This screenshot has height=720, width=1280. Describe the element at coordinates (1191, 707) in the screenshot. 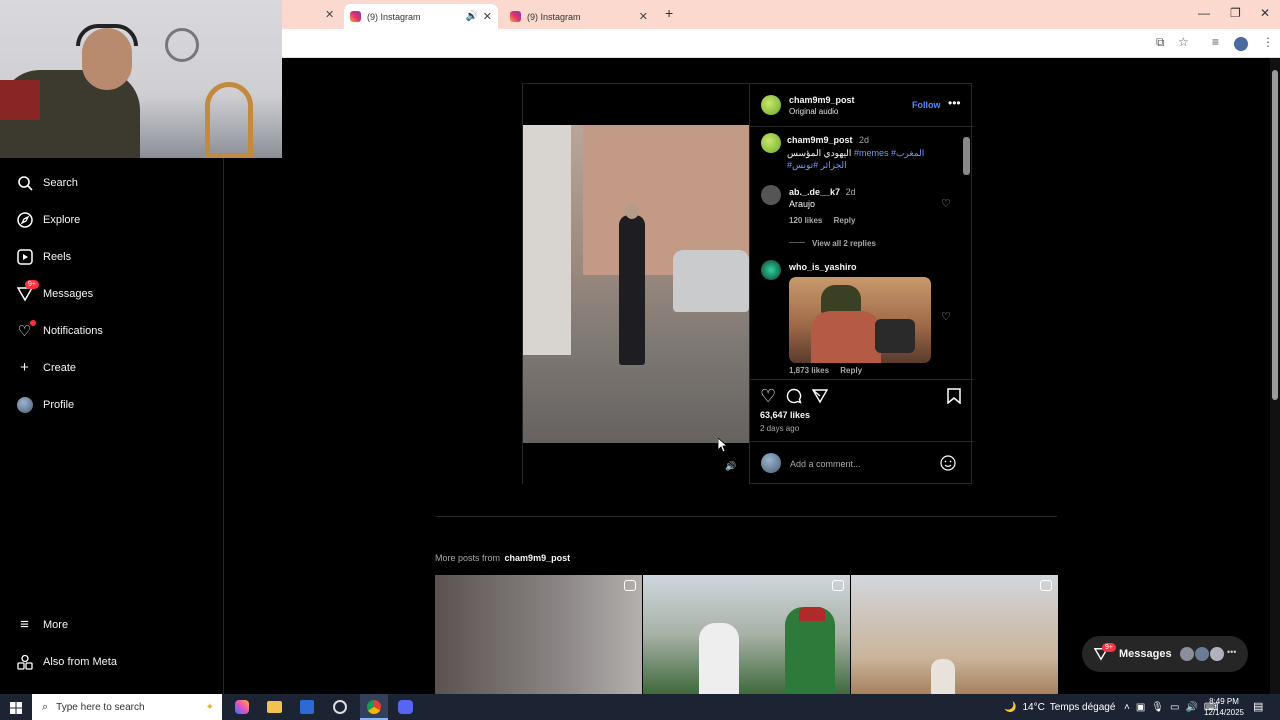

I see `volume-icon: 🔊` at that location.